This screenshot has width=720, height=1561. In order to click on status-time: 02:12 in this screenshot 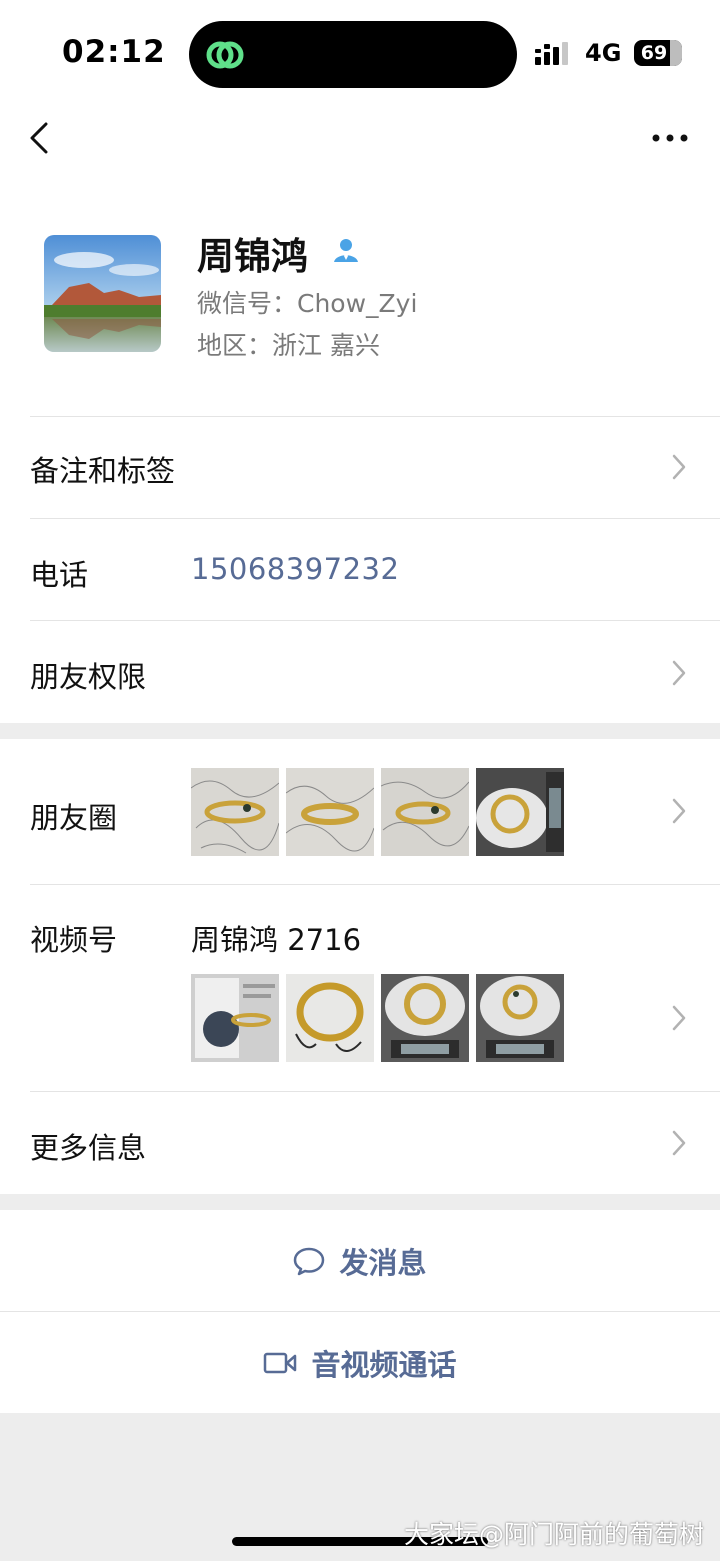, I will do `click(114, 52)`.